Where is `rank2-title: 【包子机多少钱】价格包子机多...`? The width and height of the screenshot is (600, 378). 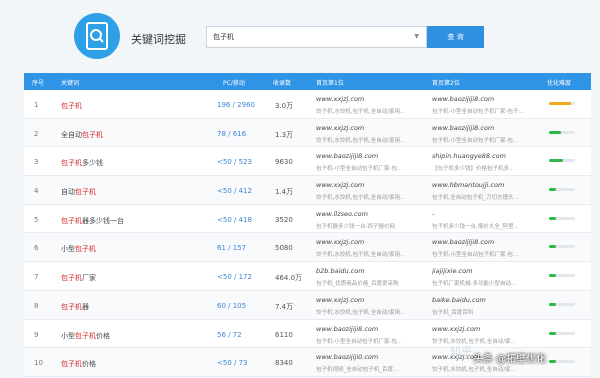 rank2-title: 【包子机多少钱】价格包子机多... is located at coordinates (473, 169).